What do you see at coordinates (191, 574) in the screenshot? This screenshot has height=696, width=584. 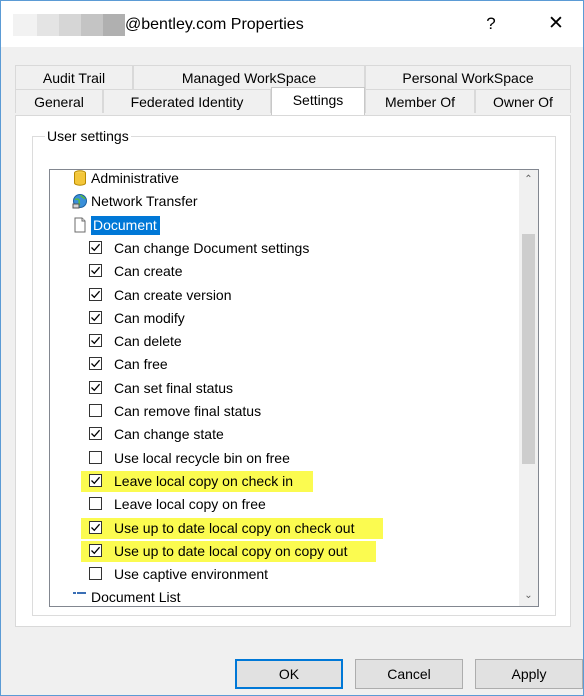 I see `tree-item-label: Use captive environment` at bounding box center [191, 574].